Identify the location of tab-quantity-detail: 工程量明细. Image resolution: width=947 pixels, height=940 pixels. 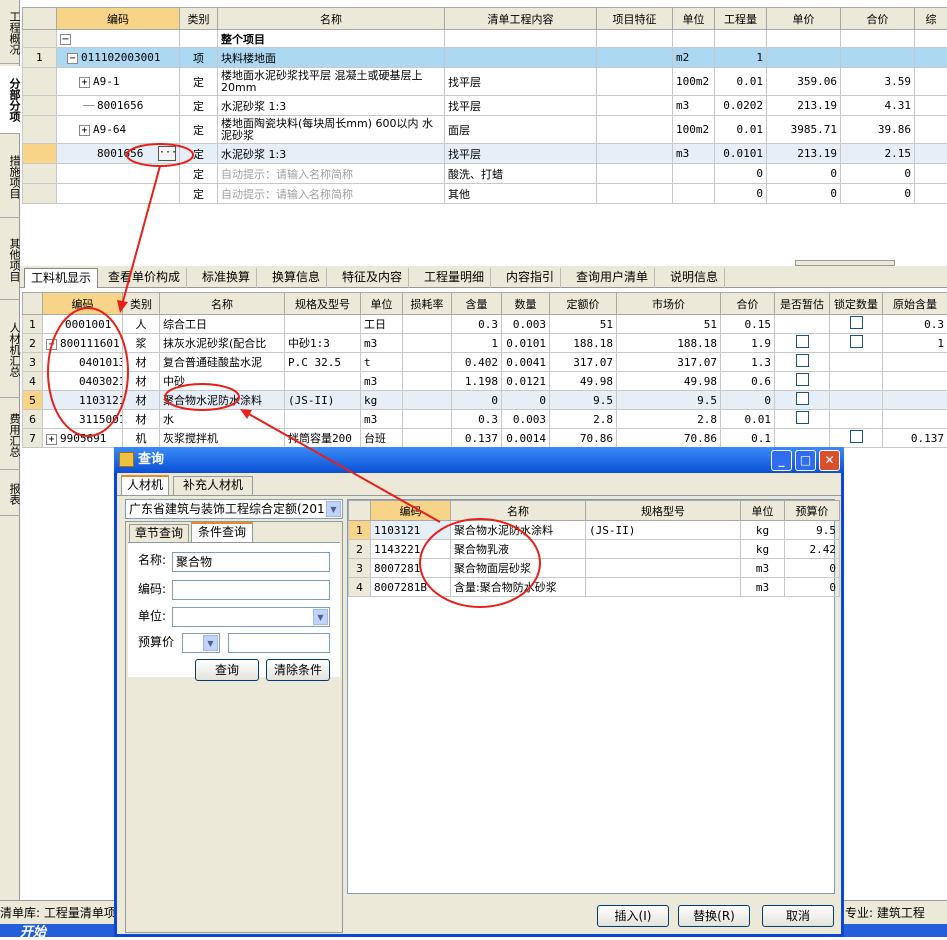
(454, 278).